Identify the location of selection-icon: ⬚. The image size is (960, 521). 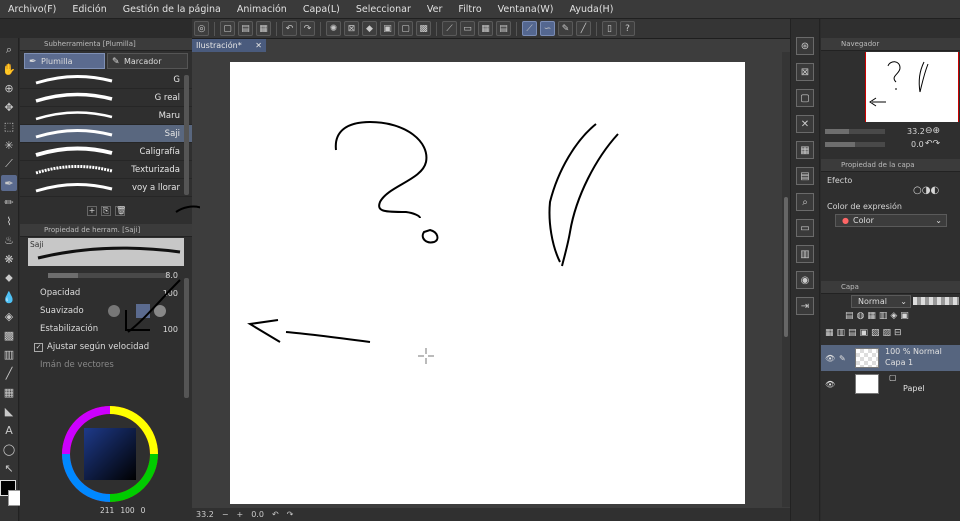
(9, 126).